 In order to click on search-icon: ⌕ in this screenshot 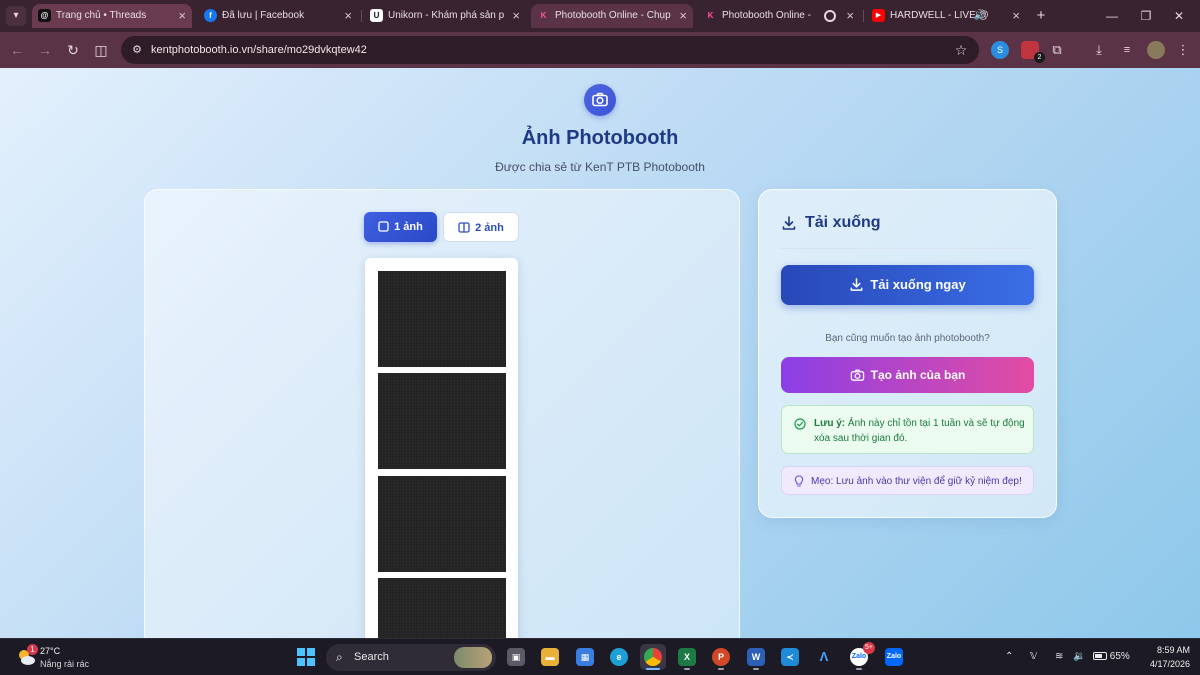, I will do `click(339, 657)`.